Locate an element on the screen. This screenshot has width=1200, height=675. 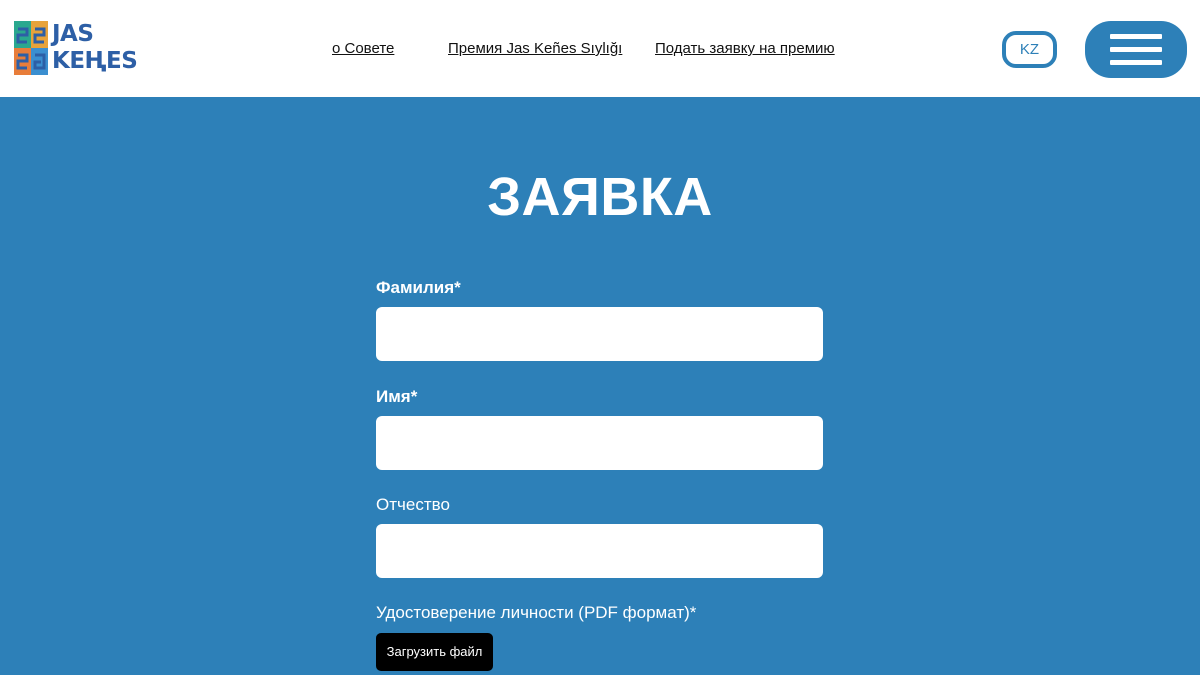
page-title: ЗАЯВКА is located at coordinates (600, 197).